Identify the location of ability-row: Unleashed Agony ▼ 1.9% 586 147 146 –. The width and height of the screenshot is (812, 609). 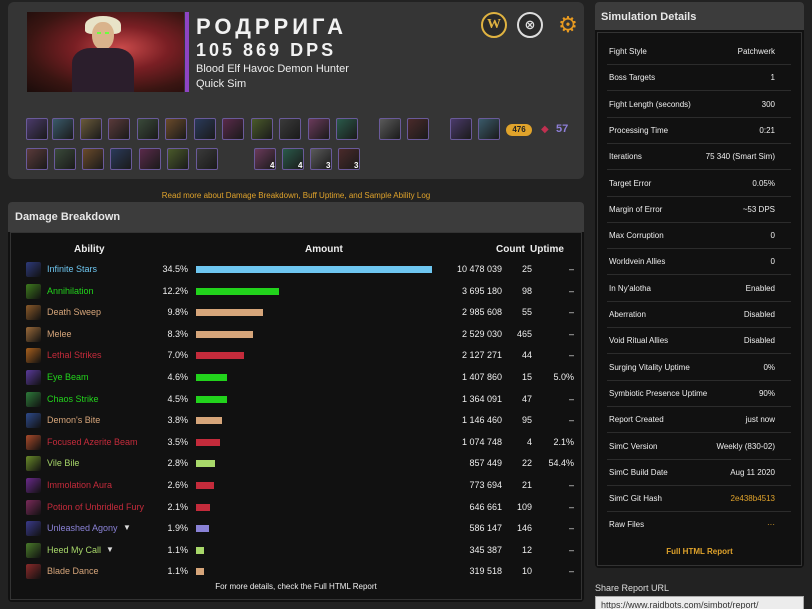
(302, 529).